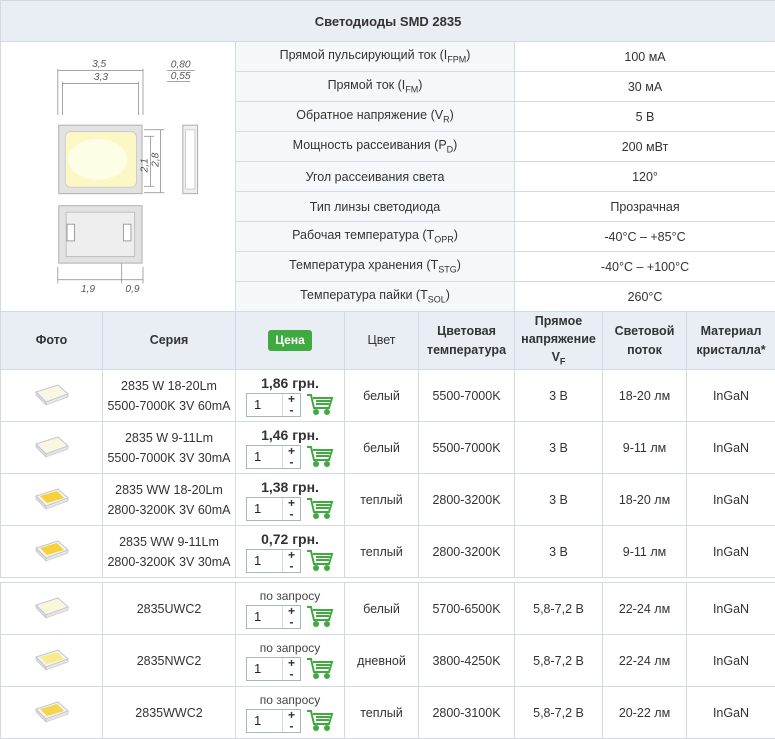  I want to click on product-color: теплый, so click(381, 551).